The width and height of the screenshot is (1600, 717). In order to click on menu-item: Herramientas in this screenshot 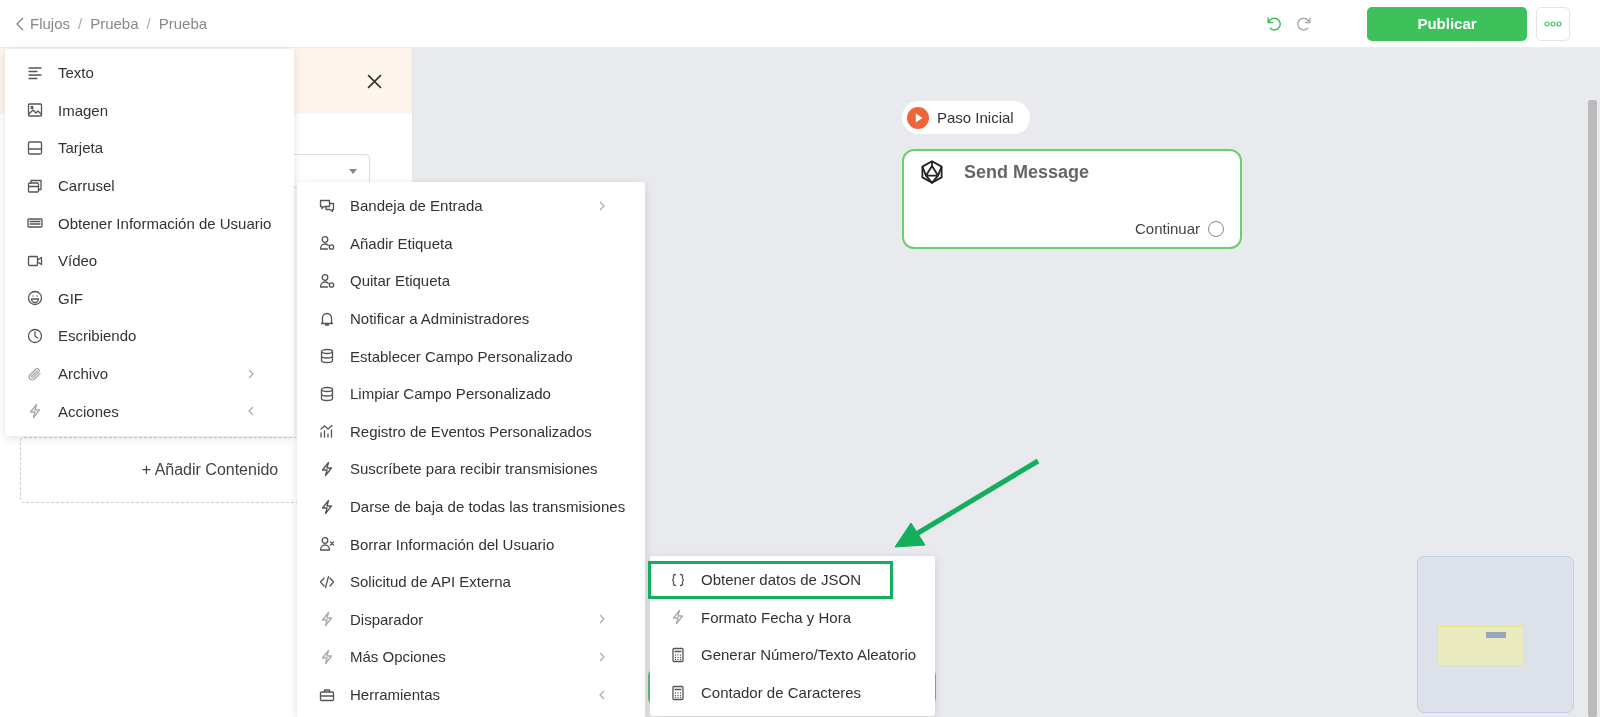, I will do `click(471, 694)`.